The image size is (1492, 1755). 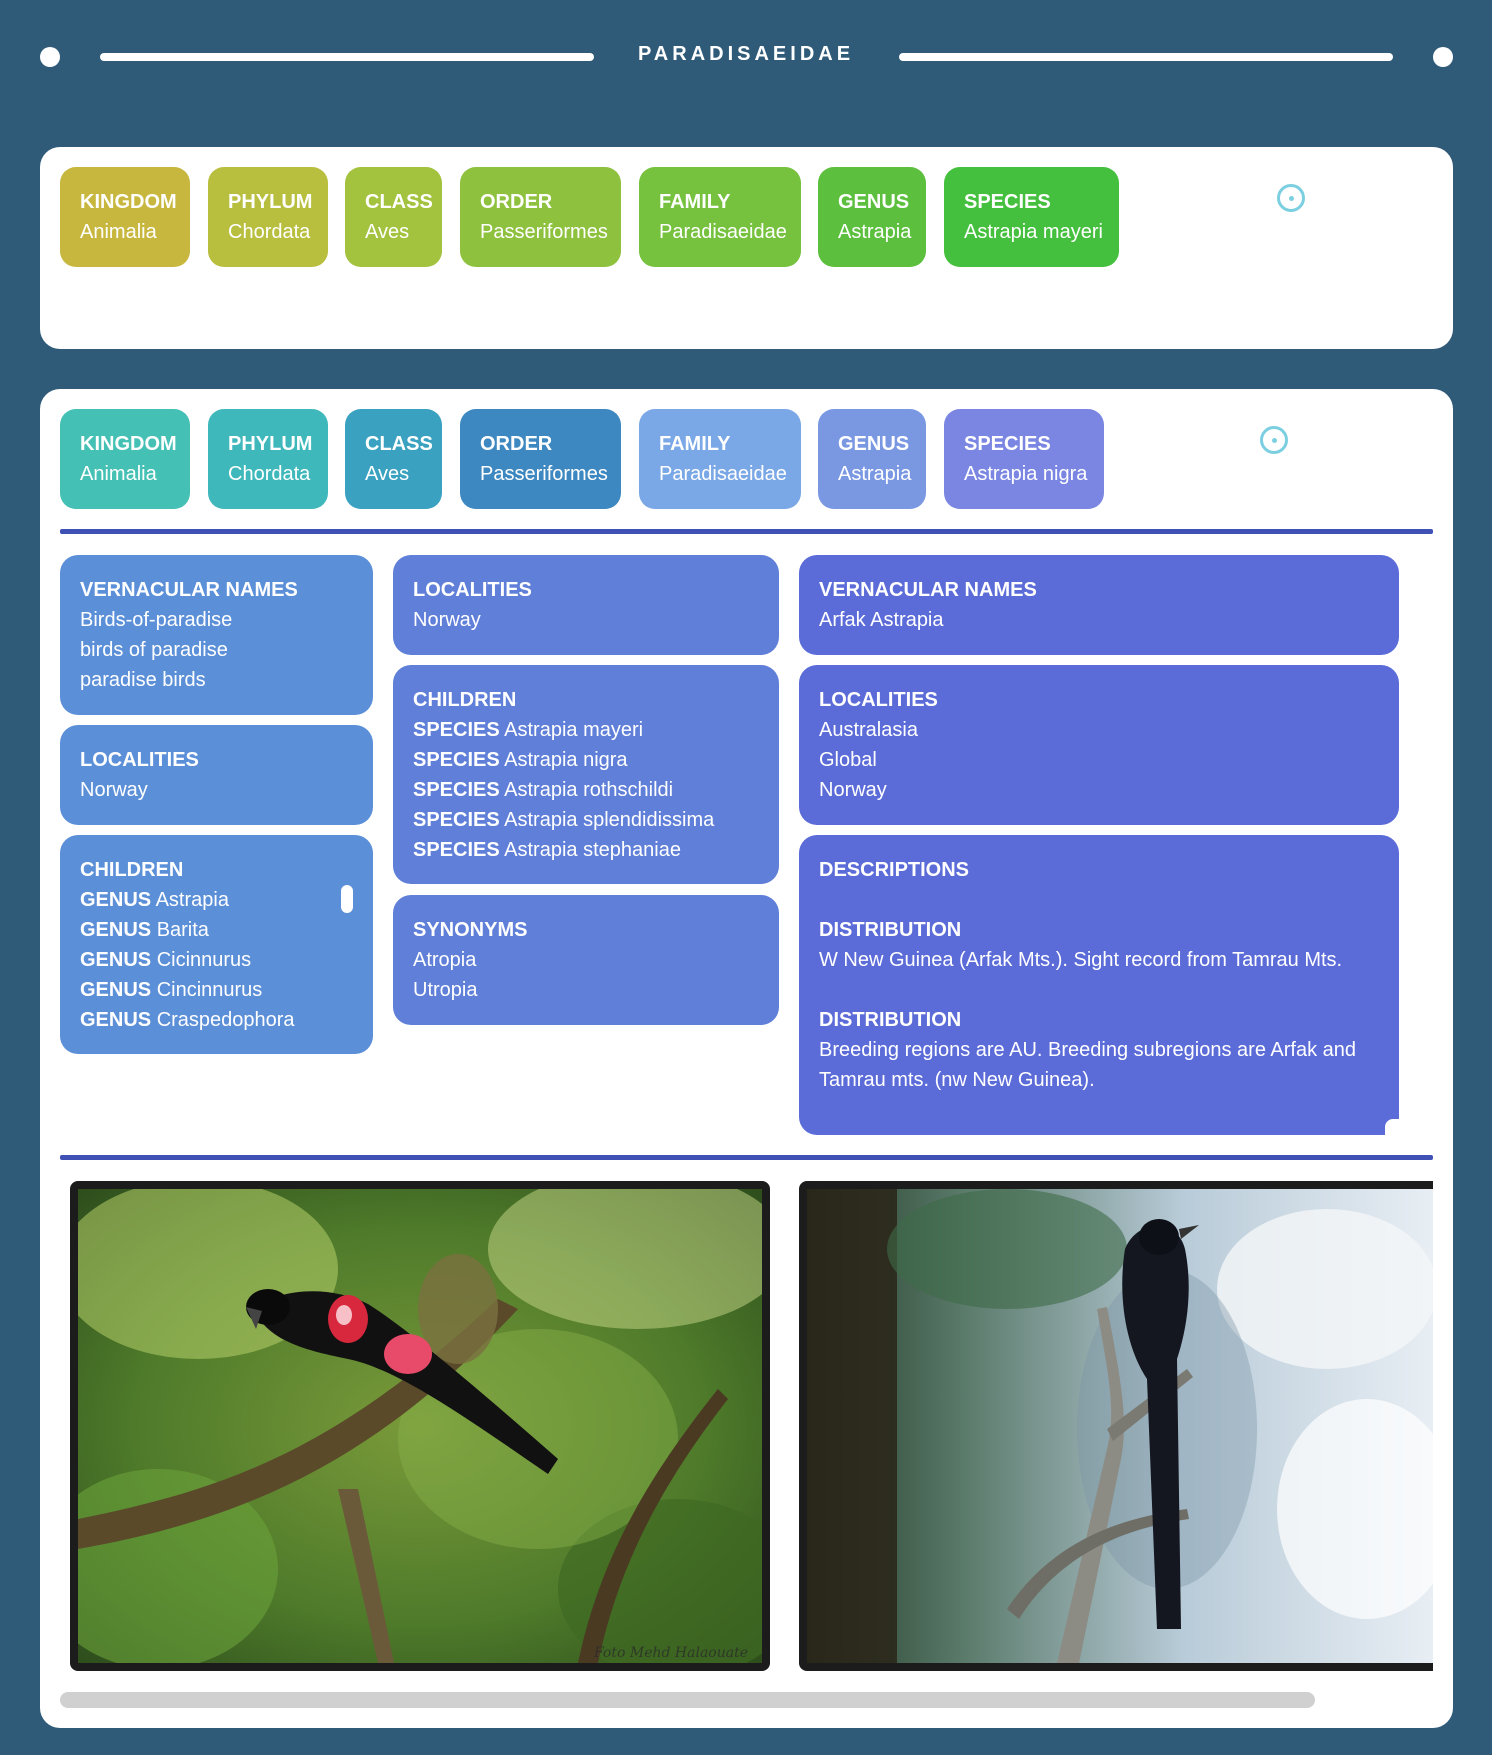 I want to click on page-header: PARADISAEIDAE, so click(x=746, y=57).